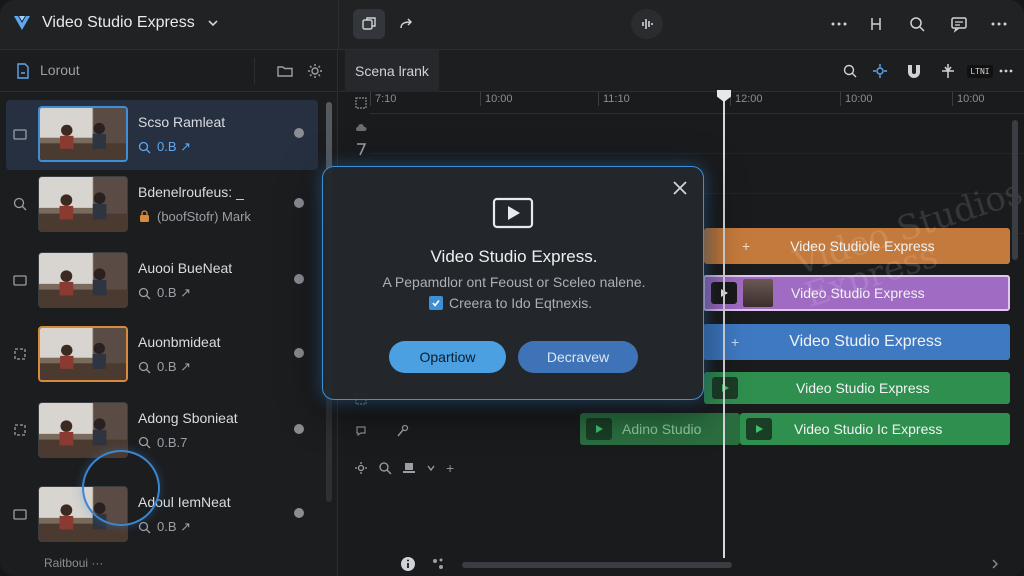 Image resolution: width=1024 pixels, height=576 pixels. Describe the element at coordinates (194, 216) in the screenshot. I see `clip-meta: (boofStofr) Mark` at that location.